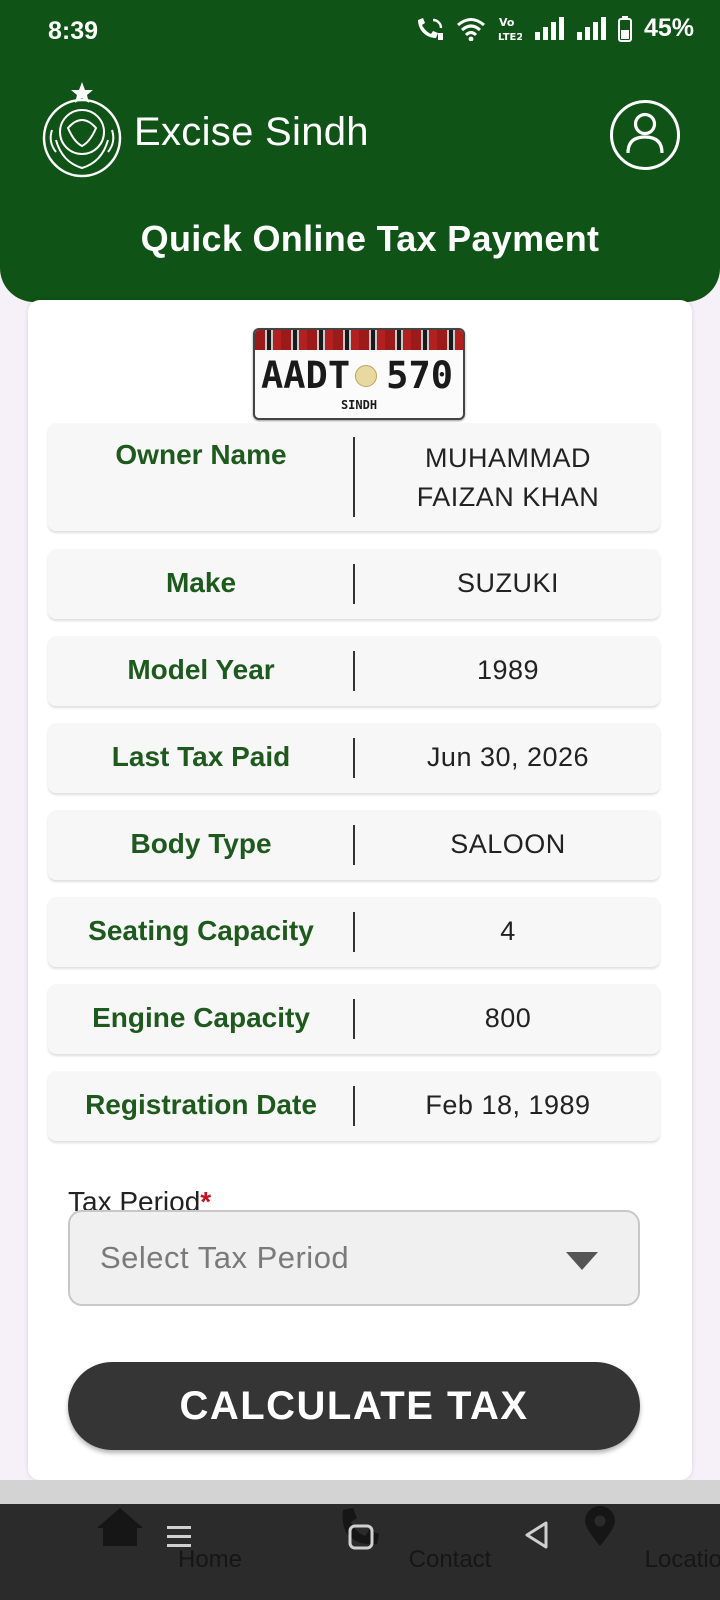  What do you see at coordinates (624, 28) in the screenshot?
I see `battery-icon` at bounding box center [624, 28].